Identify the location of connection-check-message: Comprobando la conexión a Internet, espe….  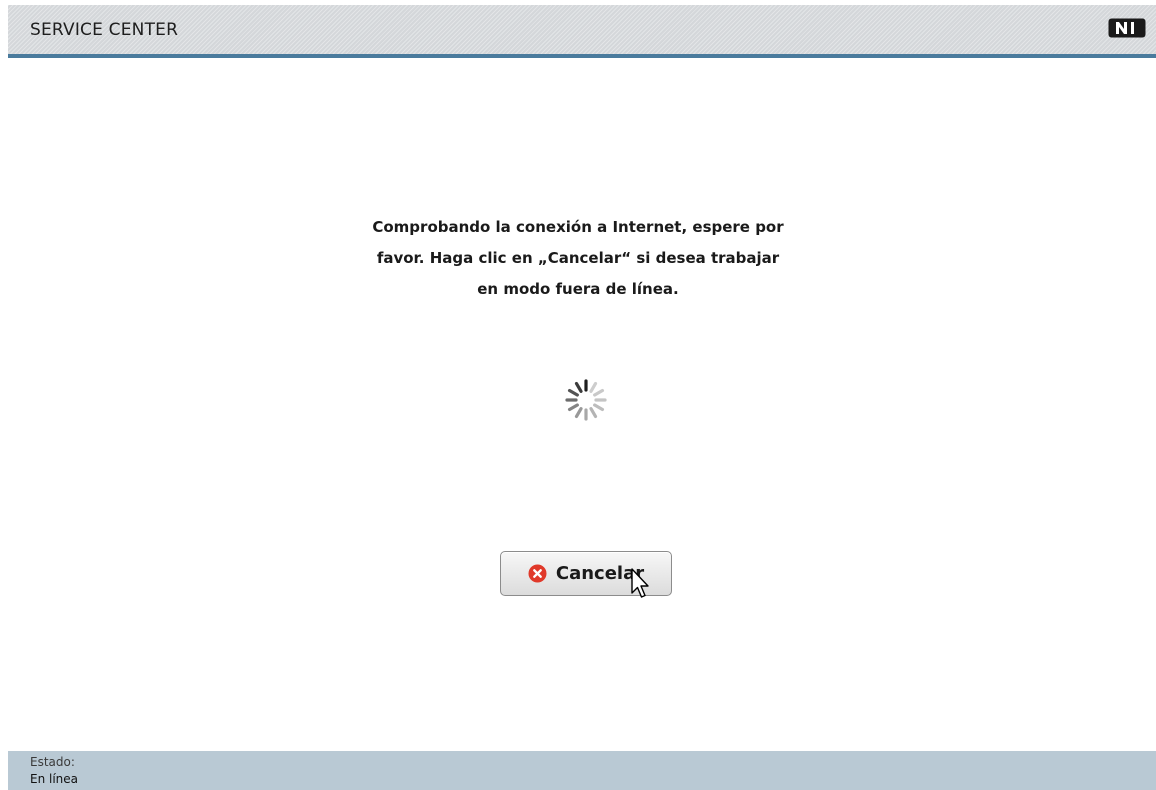
(578, 258).